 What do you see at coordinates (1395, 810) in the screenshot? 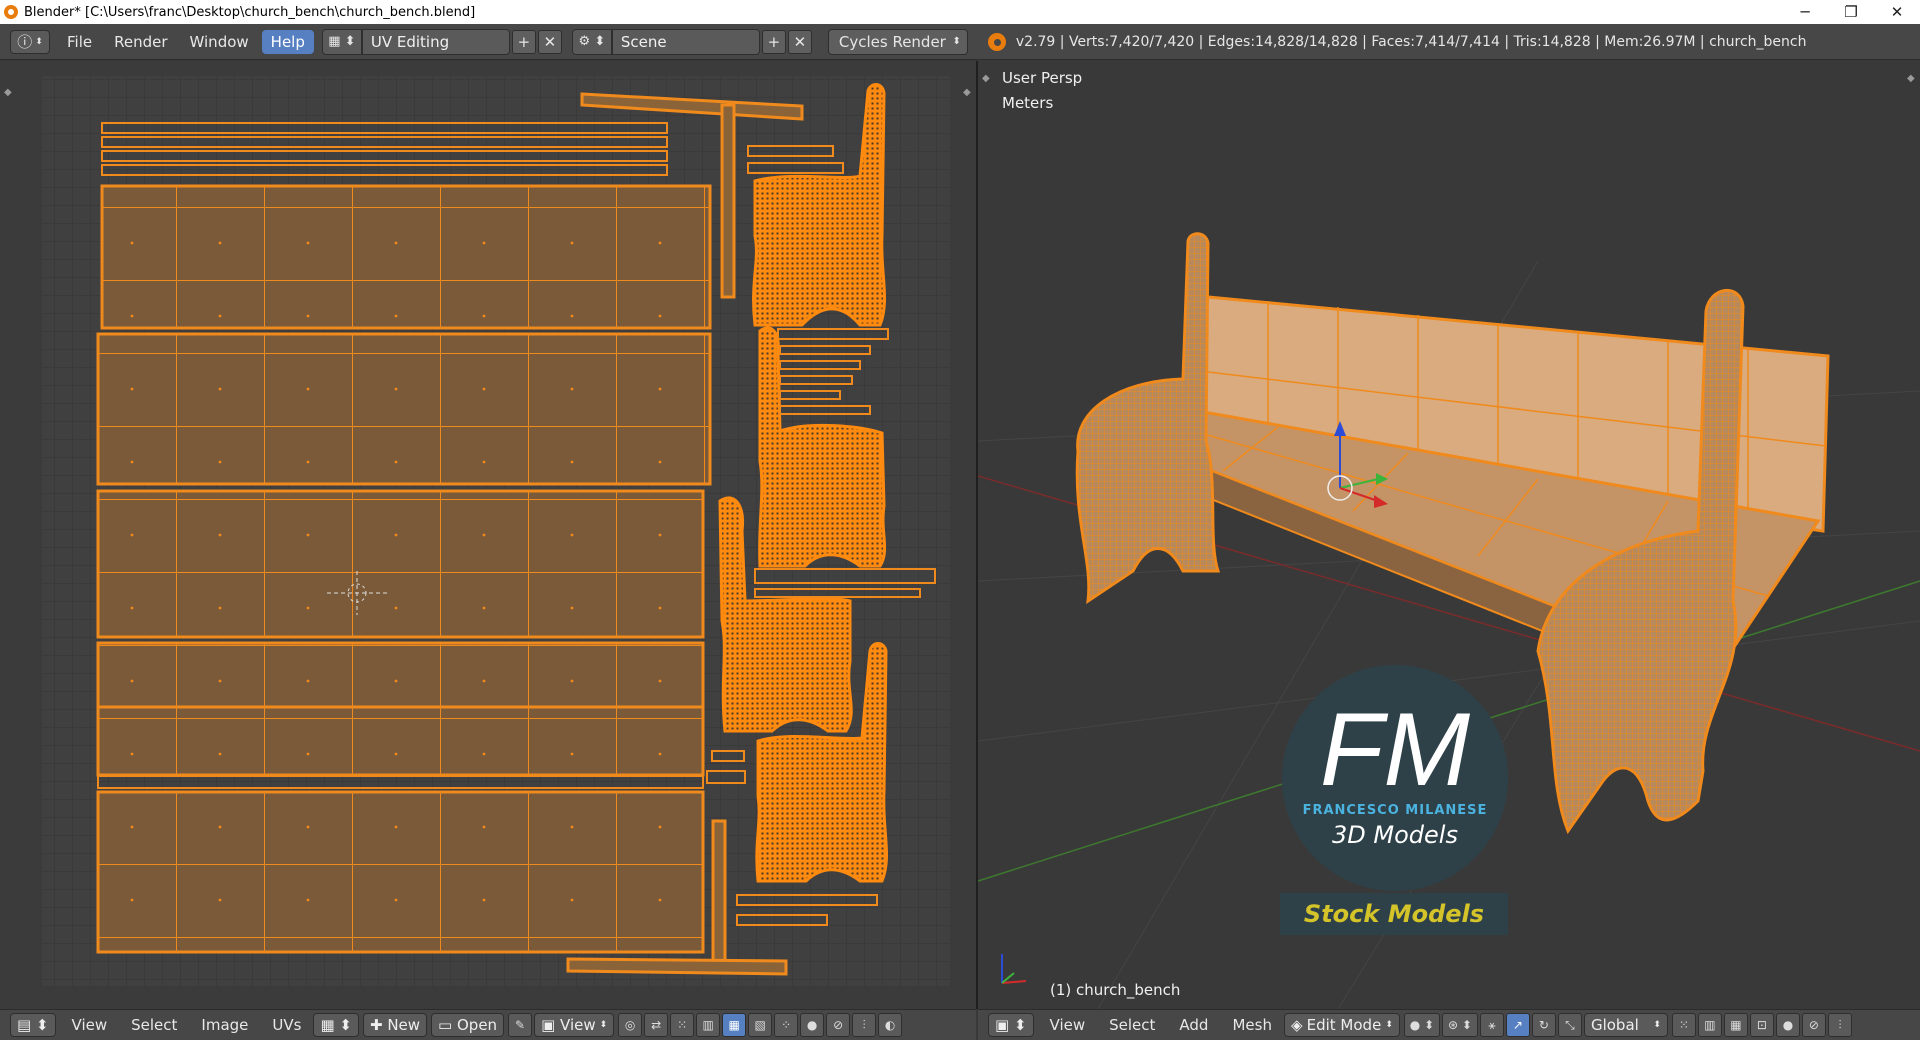
I see `fm-name: FRANCESCO MILANESE` at bounding box center [1395, 810].